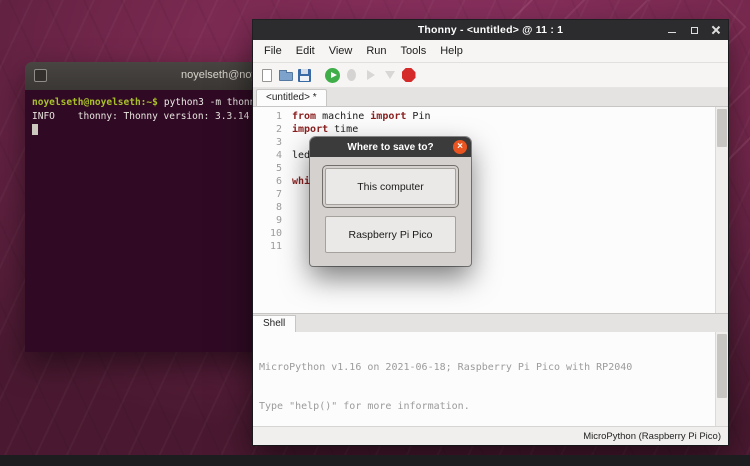  I want to click on dialog-close-icon: ×, so click(460, 147).